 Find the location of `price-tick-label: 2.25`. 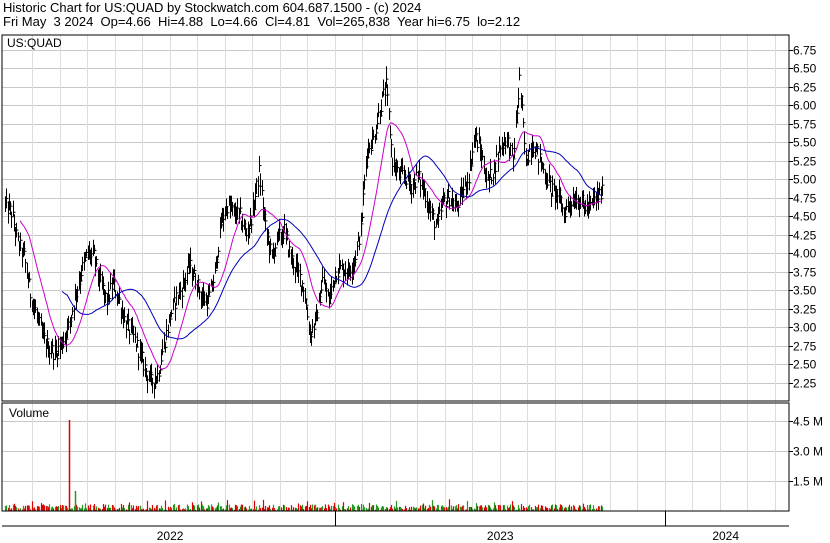

price-tick-label: 2.25 is located at coordinates (805, 384).